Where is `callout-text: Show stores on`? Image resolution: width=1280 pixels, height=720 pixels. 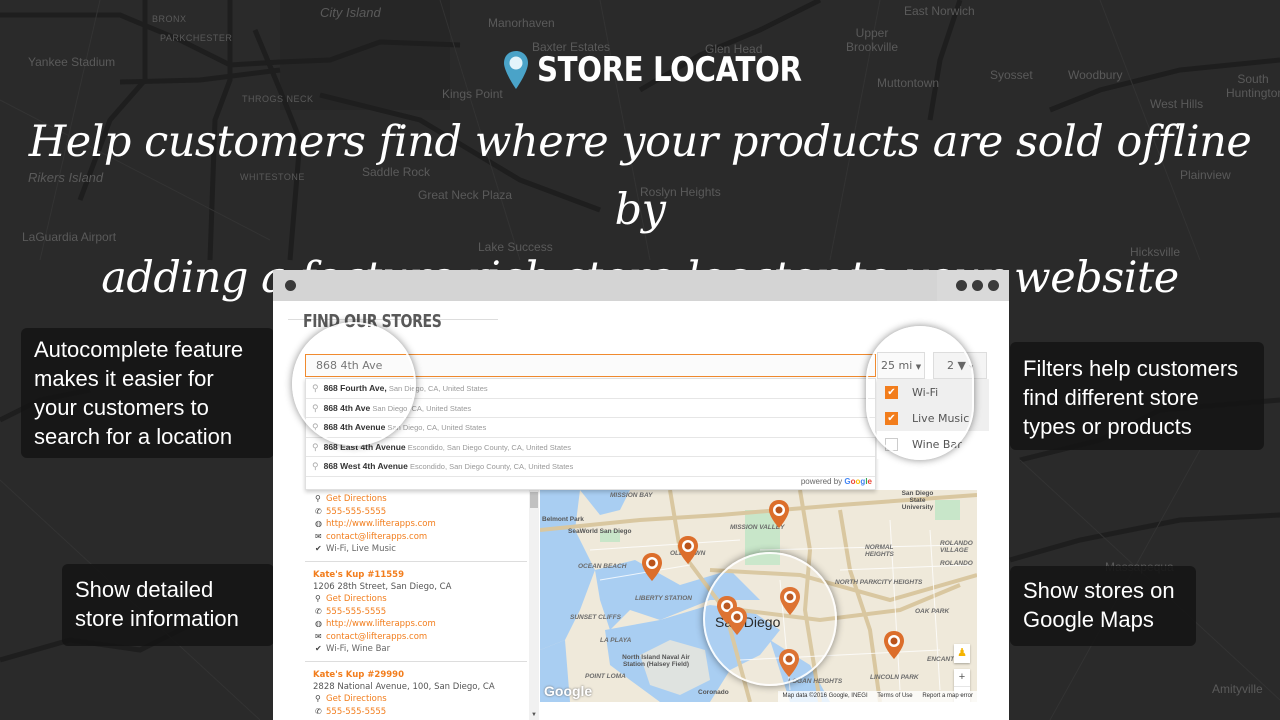 callout-text: Show stores on is located at coordinates (1099, 590).